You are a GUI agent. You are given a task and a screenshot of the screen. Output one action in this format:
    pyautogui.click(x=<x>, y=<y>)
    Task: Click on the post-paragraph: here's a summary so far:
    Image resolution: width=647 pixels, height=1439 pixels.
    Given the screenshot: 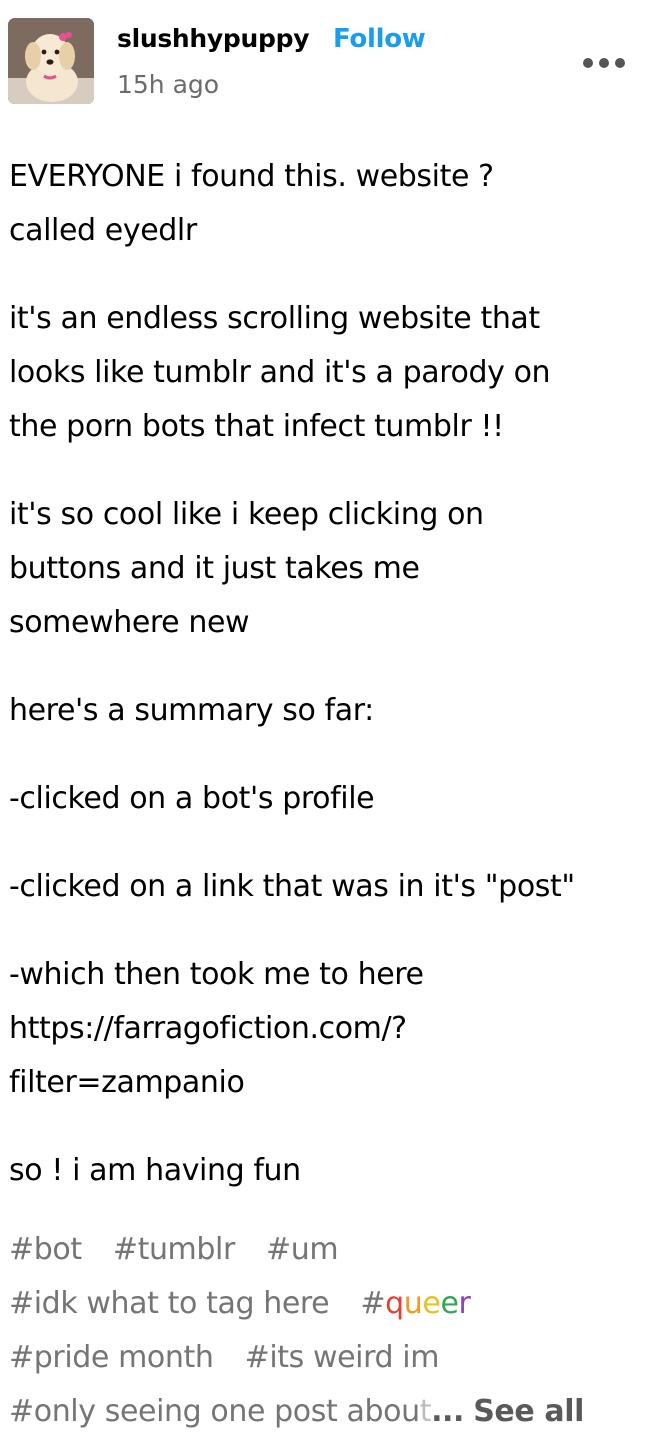 What is the action you would take?
    pyautogui.click(x=324, y=711)
    